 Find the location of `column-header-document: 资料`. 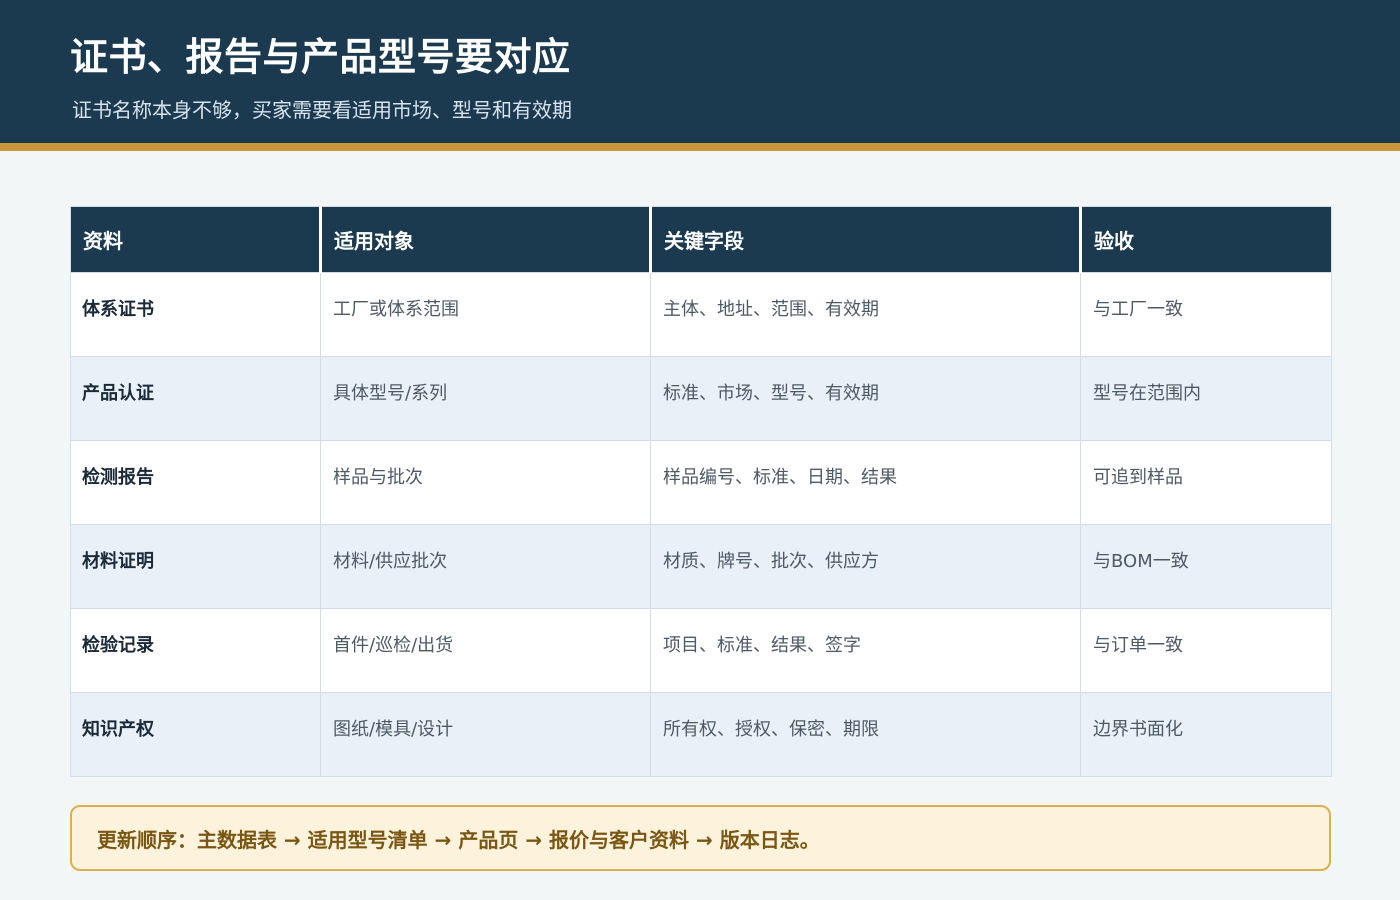

column-header-document: 资料 is located at coordinates (195, 239).